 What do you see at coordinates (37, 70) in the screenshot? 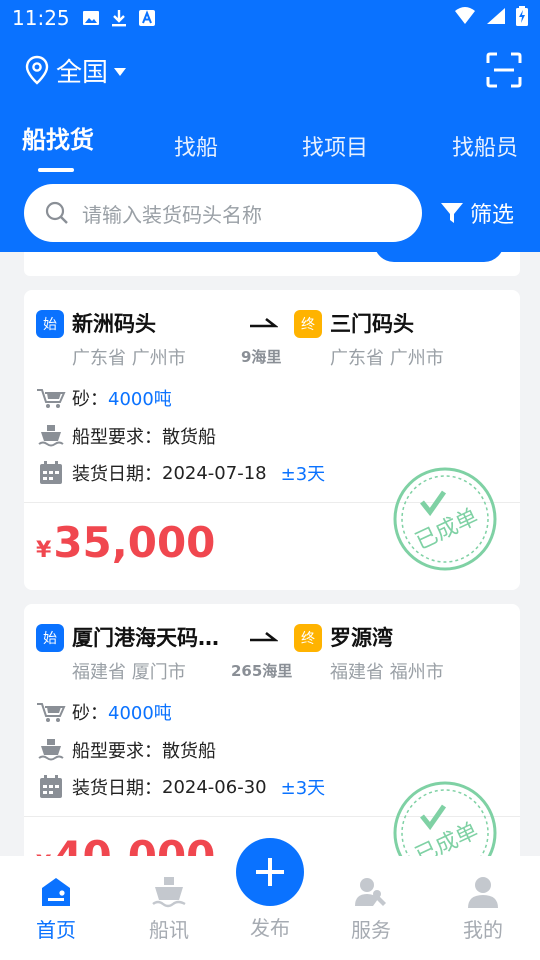
I see `location-pin-icon` at bounding box center [37, 70].